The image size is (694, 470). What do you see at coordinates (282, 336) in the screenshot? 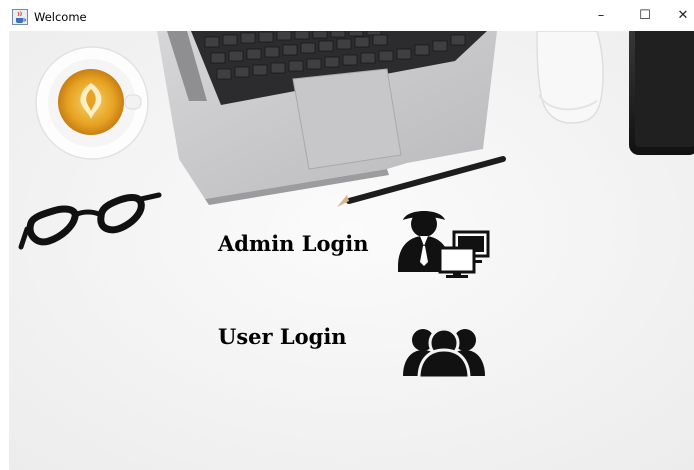
I see `user-login-label: User Login` at bounding box center [282, 336].